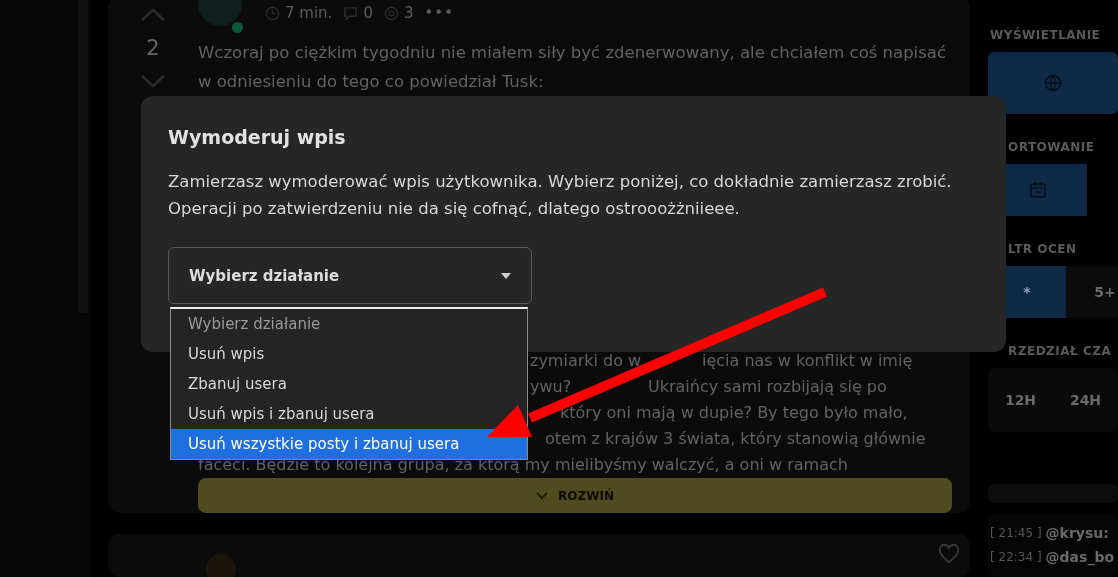 Image resolution: width=1118 pixels, height=577 pixels. Describe the element at coordinates (586, 361) in the screenshot. I see `post-text: zymiarki do w` at that location.